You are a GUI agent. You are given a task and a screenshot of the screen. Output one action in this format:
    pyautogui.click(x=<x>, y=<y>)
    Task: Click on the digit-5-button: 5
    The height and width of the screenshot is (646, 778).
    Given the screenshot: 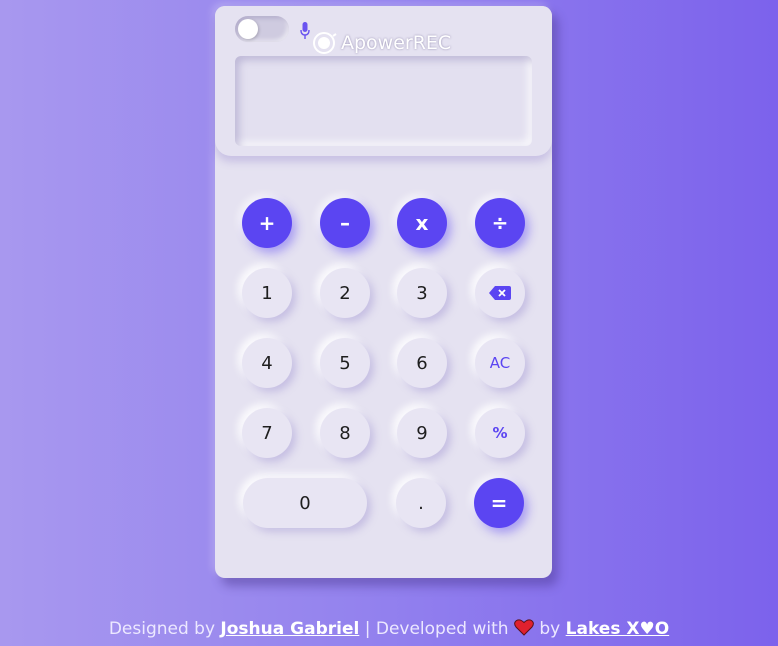 What is the action you would take?
    pyautogui.click(x=345, y=363)
    